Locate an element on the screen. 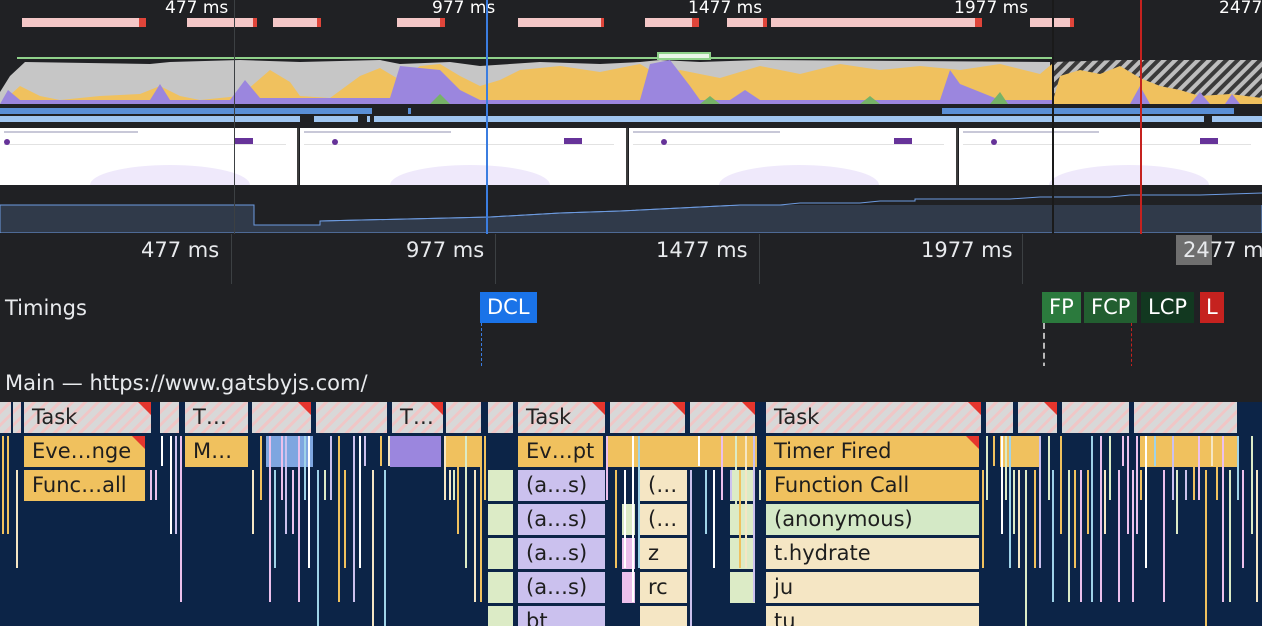 This screenshot has width=1262, height=626. overview-time-label: 1477 ms is located at coordinates (725, 9).